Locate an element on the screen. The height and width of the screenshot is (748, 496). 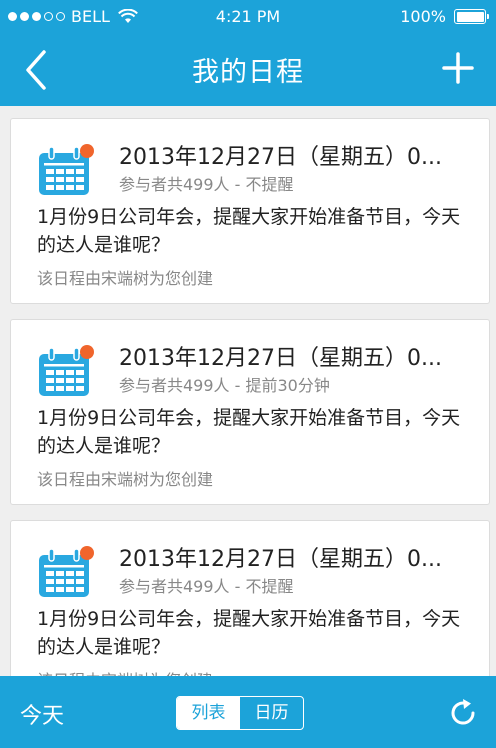
refresh-icon is located at coordinates (463, 712).